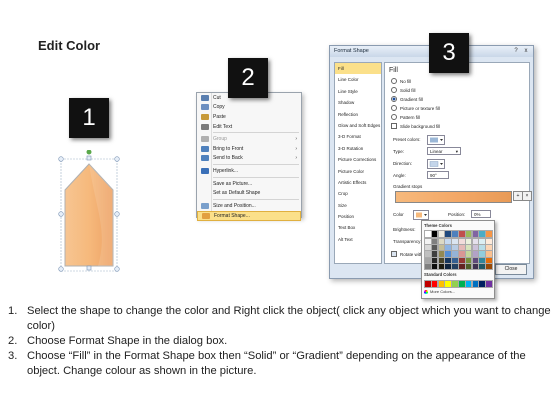 This screenshot has height=420, width=560. What do you see at coordinates (438, 175) in the screenshot?
I see `angle-input: 90°` at bounding box center [438, 175].